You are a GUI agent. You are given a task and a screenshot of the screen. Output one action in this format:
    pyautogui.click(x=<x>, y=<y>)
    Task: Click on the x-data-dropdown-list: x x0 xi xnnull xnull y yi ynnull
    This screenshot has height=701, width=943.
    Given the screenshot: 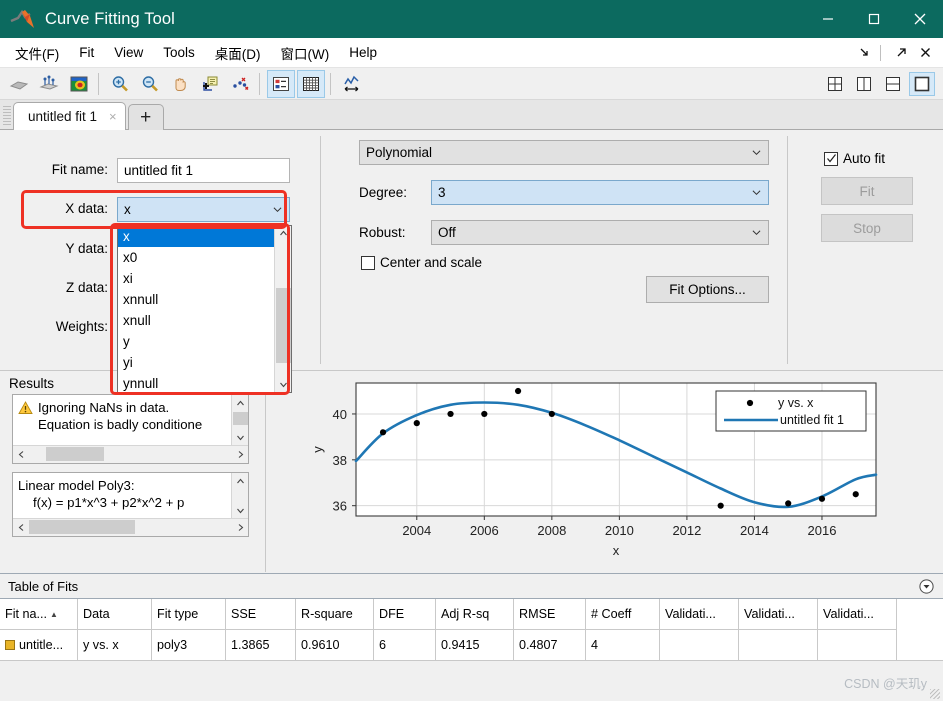 What is the action you would take?
    pyautogui.click(x=204, y=309)
    